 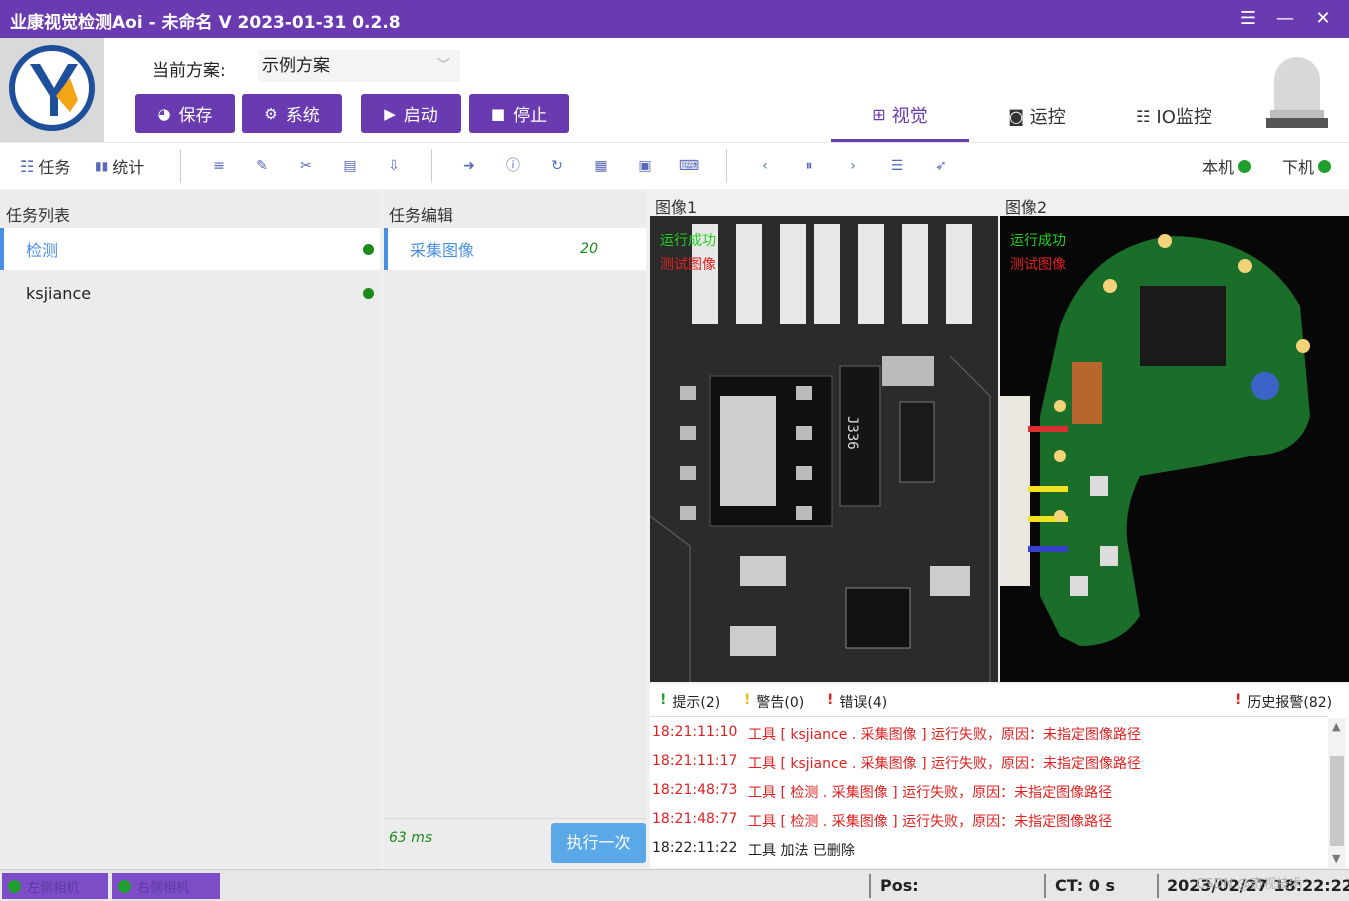 What do you see at coordinates (747, 700) in the screenshot?
I see `warning-icon: !` at bounding box center [747, 700].